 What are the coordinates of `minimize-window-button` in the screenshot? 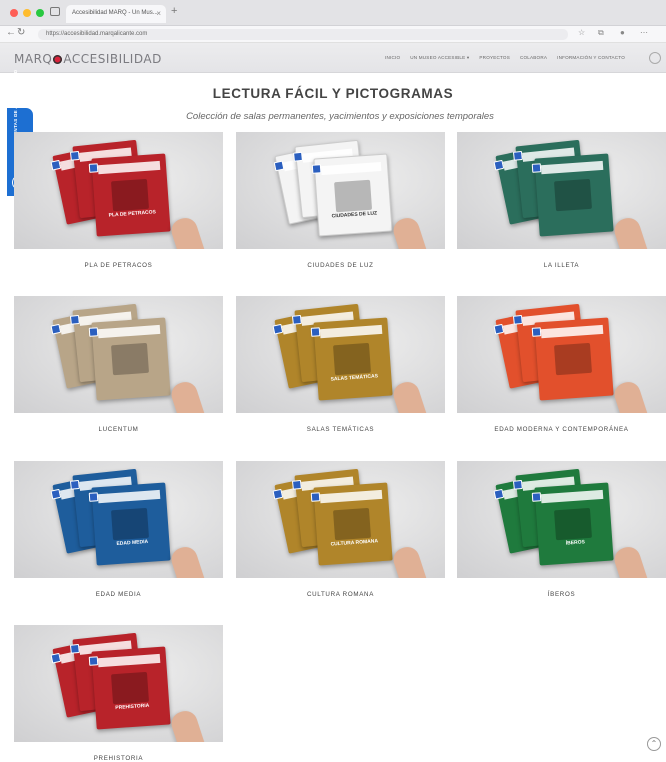 It's located at (27, 13).